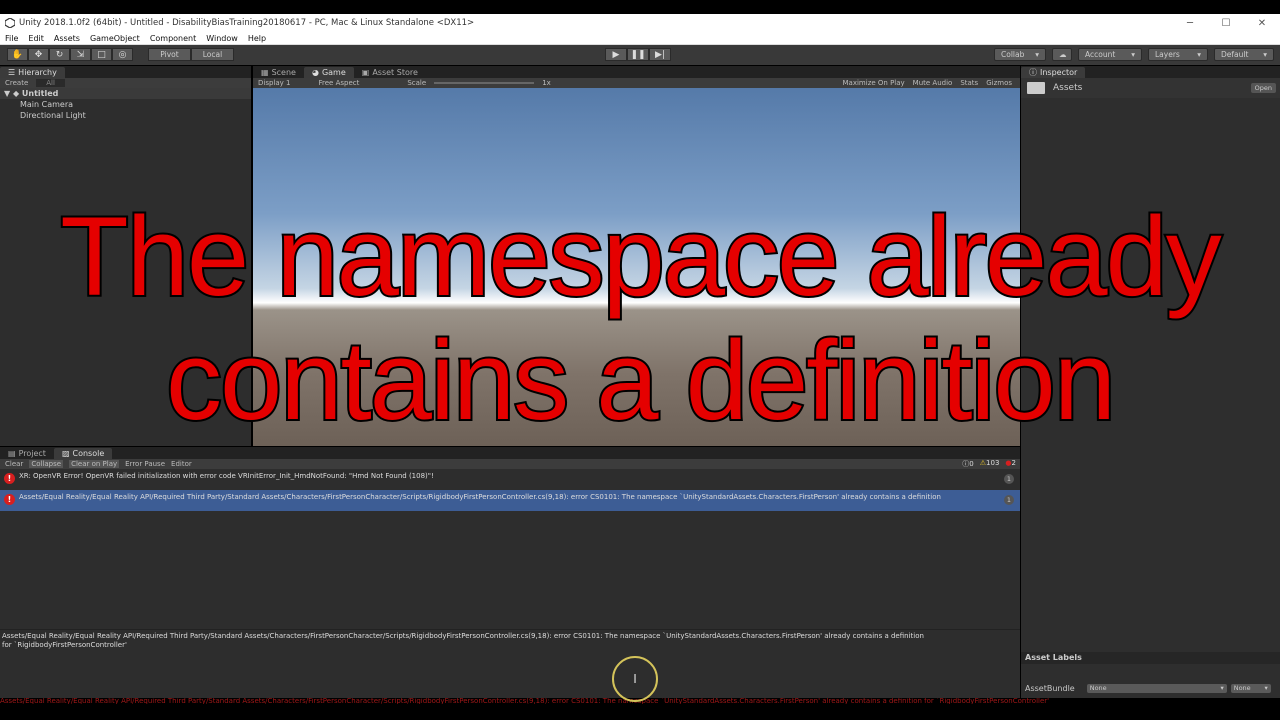  What do you see at coordinates (12, 453) in the screenshot?
I see `folder-small-icon: ▤` at bounding box center [12, 453].